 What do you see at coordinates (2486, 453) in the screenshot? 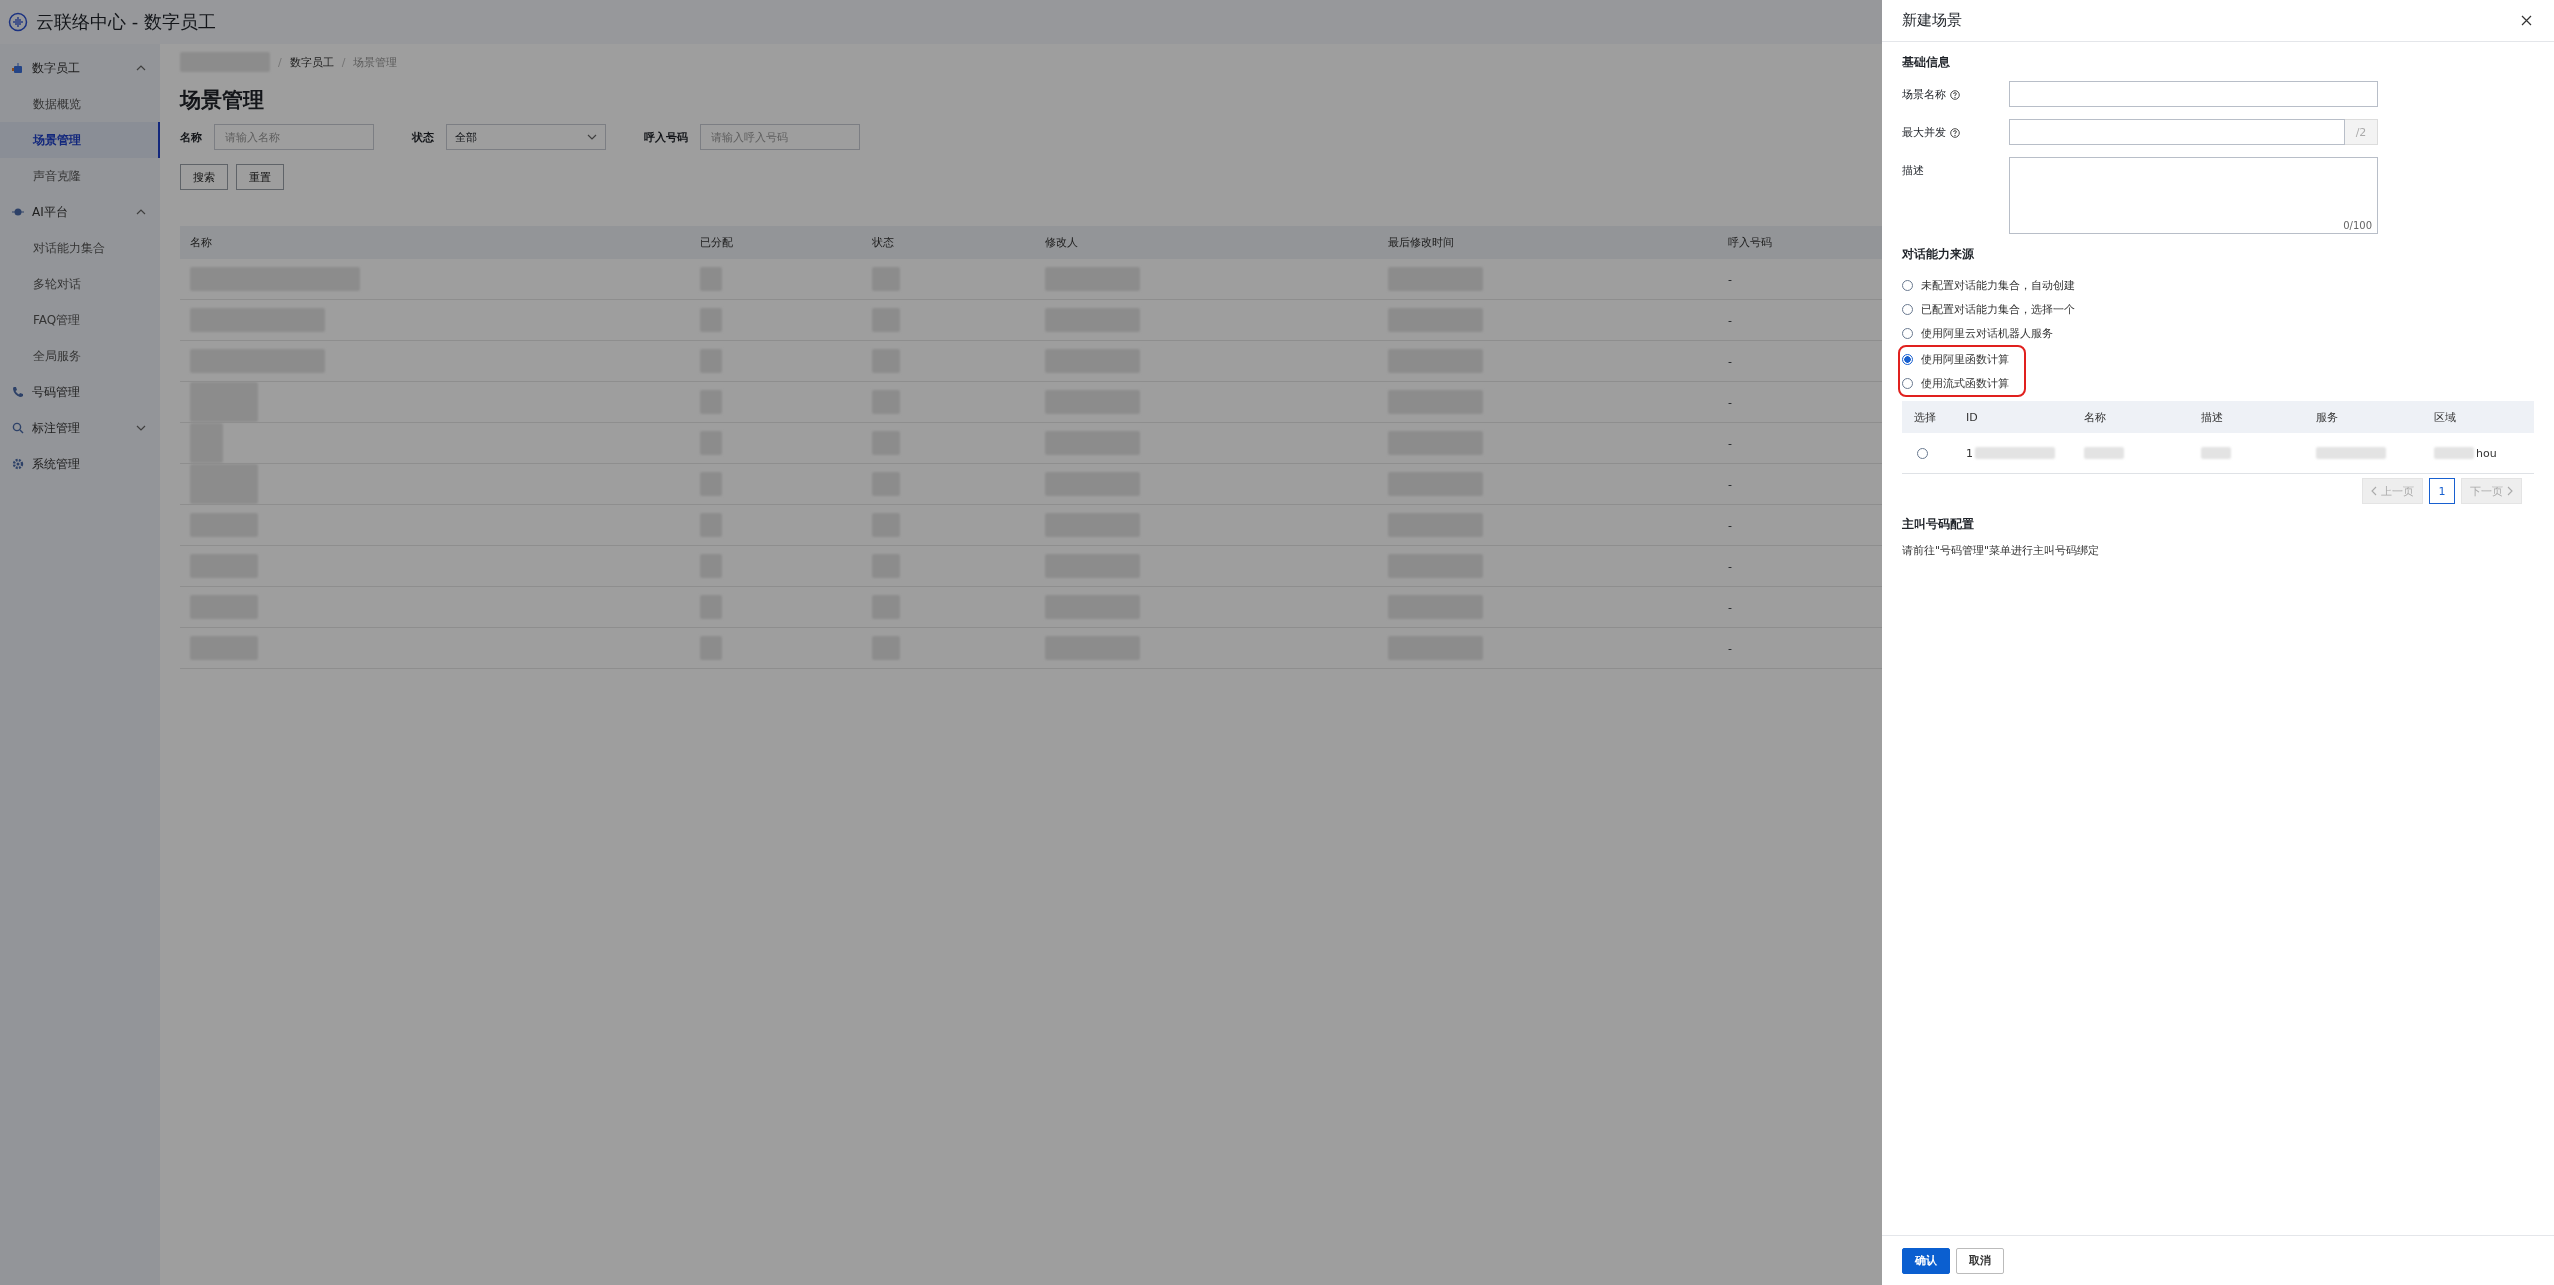
I see `table-cell: hou` at bounding box center [2486, 453].